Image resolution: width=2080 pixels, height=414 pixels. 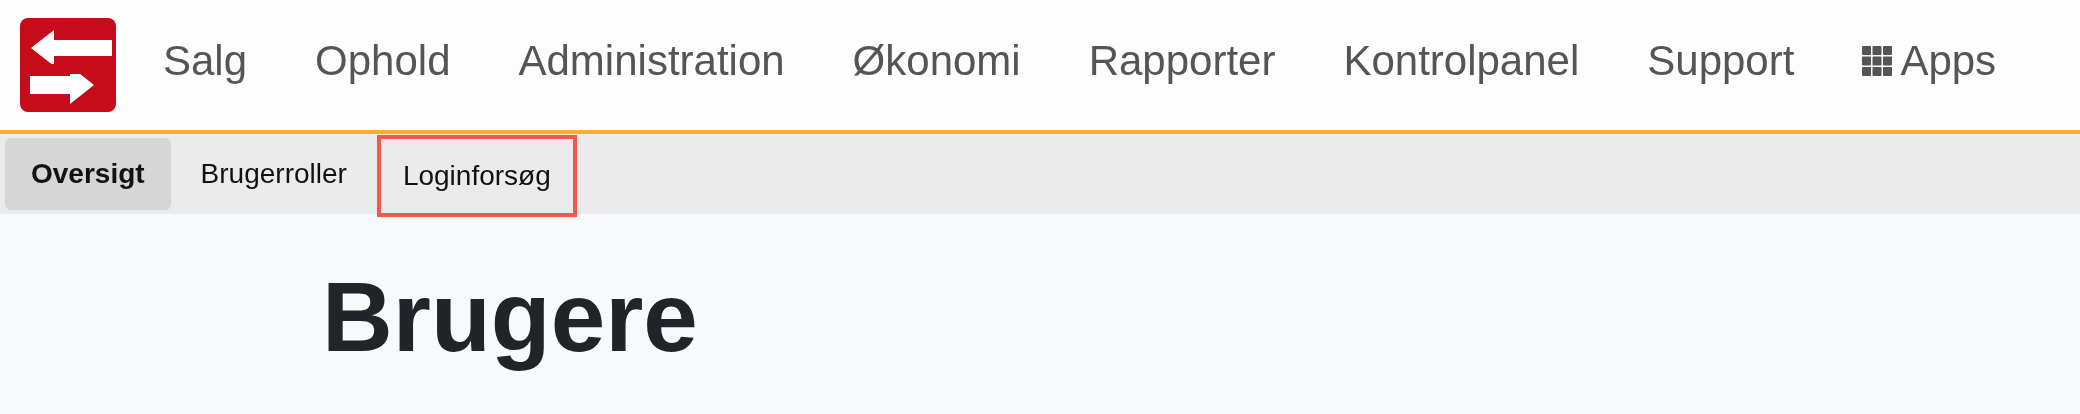 What do you see at coordinates (273, 174) in the screenshot?
I see `tab: Brugerroller` at bounding box center [273, 174].